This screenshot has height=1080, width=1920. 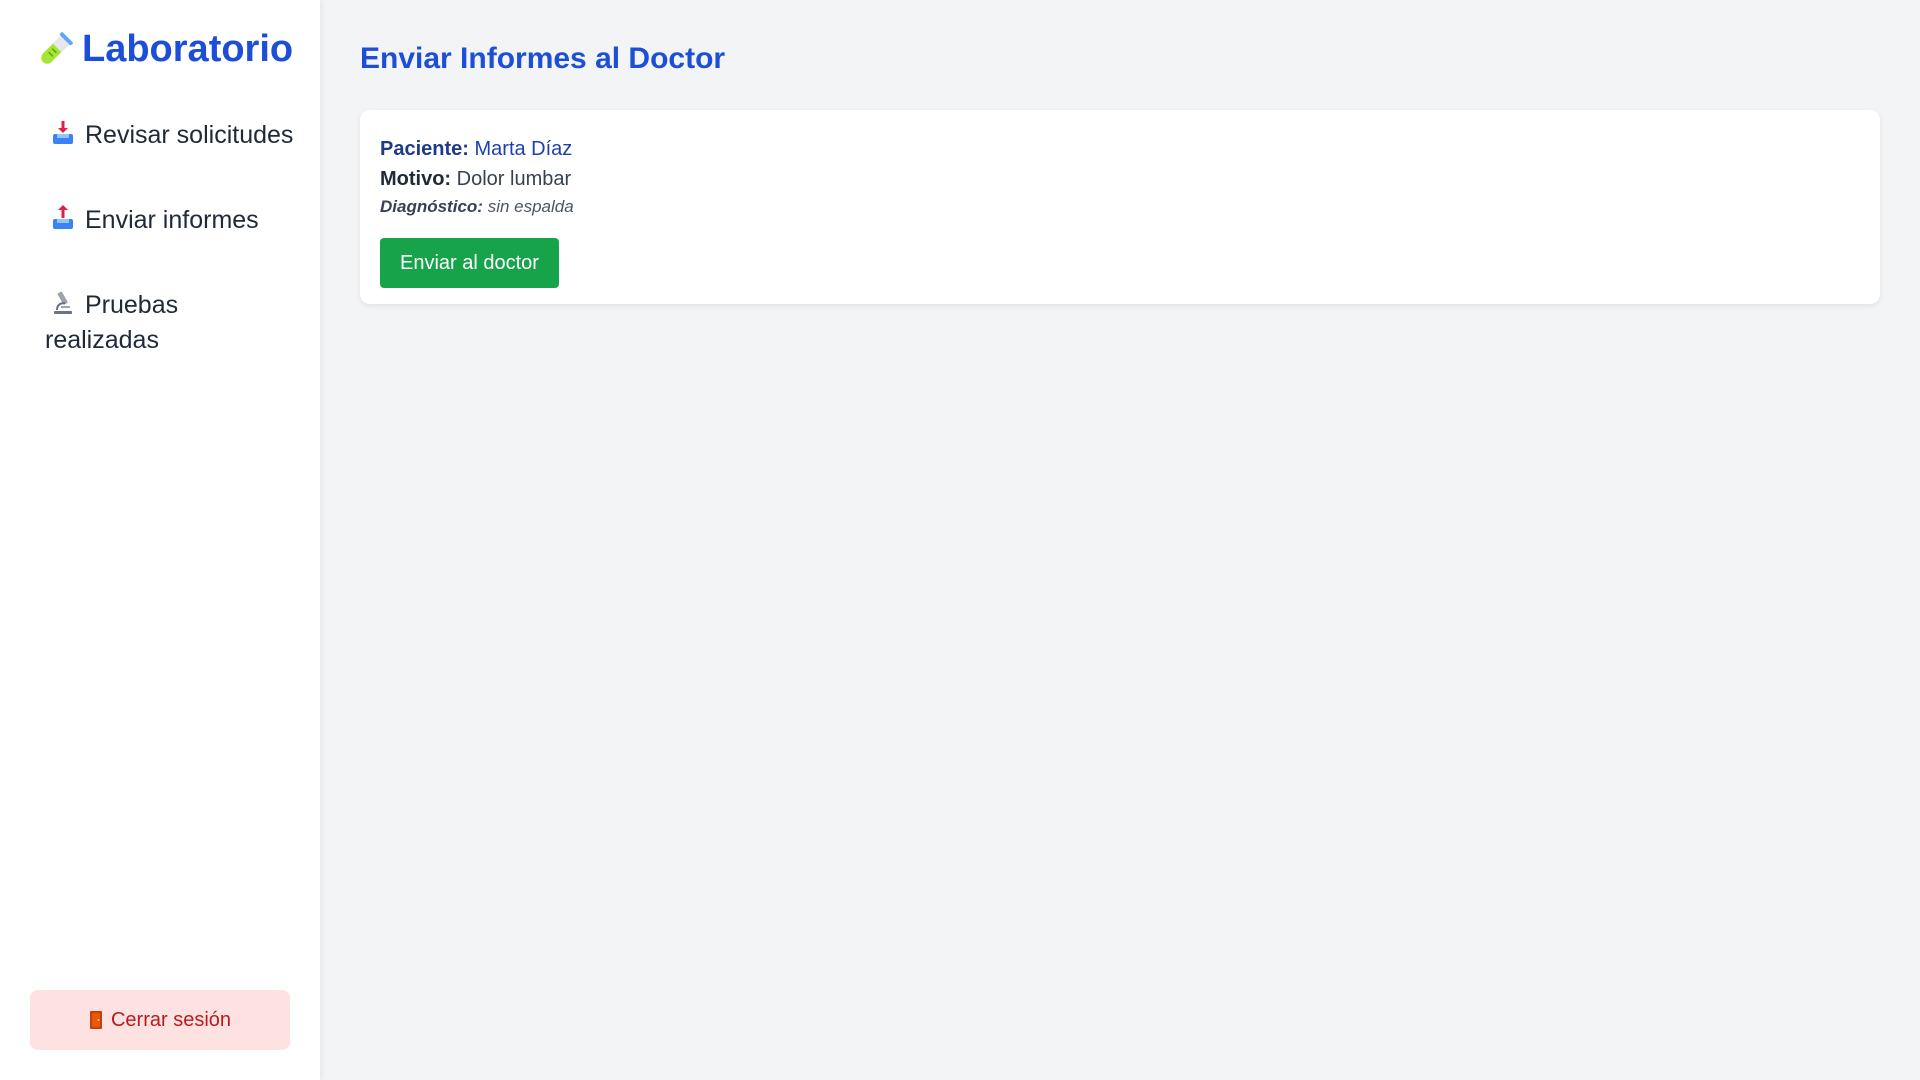 I want to click on reason-row: Motivo: Dolor lumbar, so click(x=1120, y=179).